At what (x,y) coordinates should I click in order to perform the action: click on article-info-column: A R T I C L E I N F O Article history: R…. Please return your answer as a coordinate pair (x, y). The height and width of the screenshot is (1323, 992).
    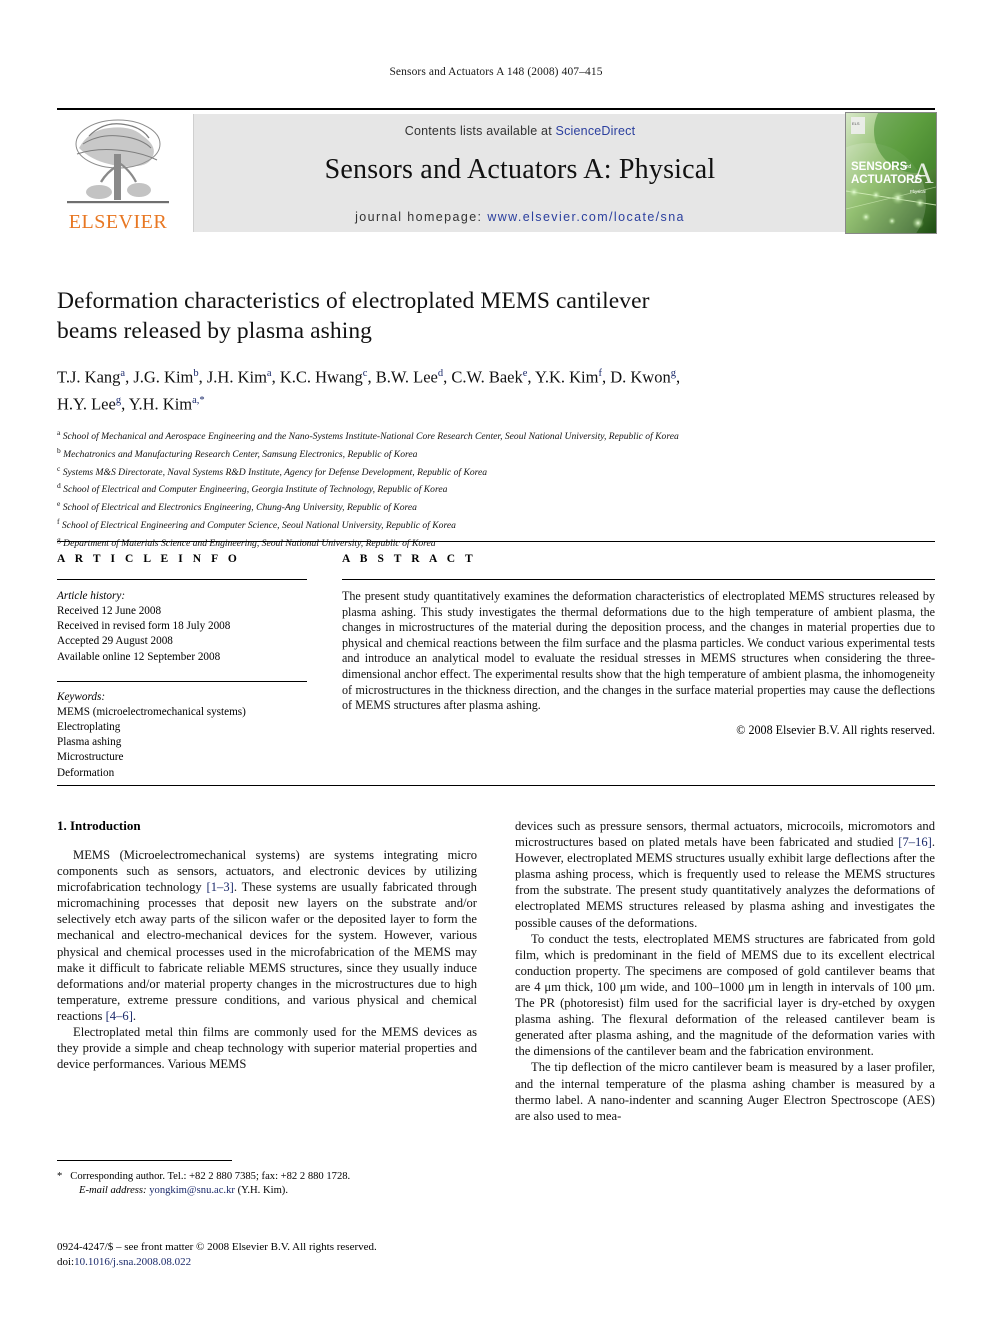
    Looking at the image, I should click on (182, 667).